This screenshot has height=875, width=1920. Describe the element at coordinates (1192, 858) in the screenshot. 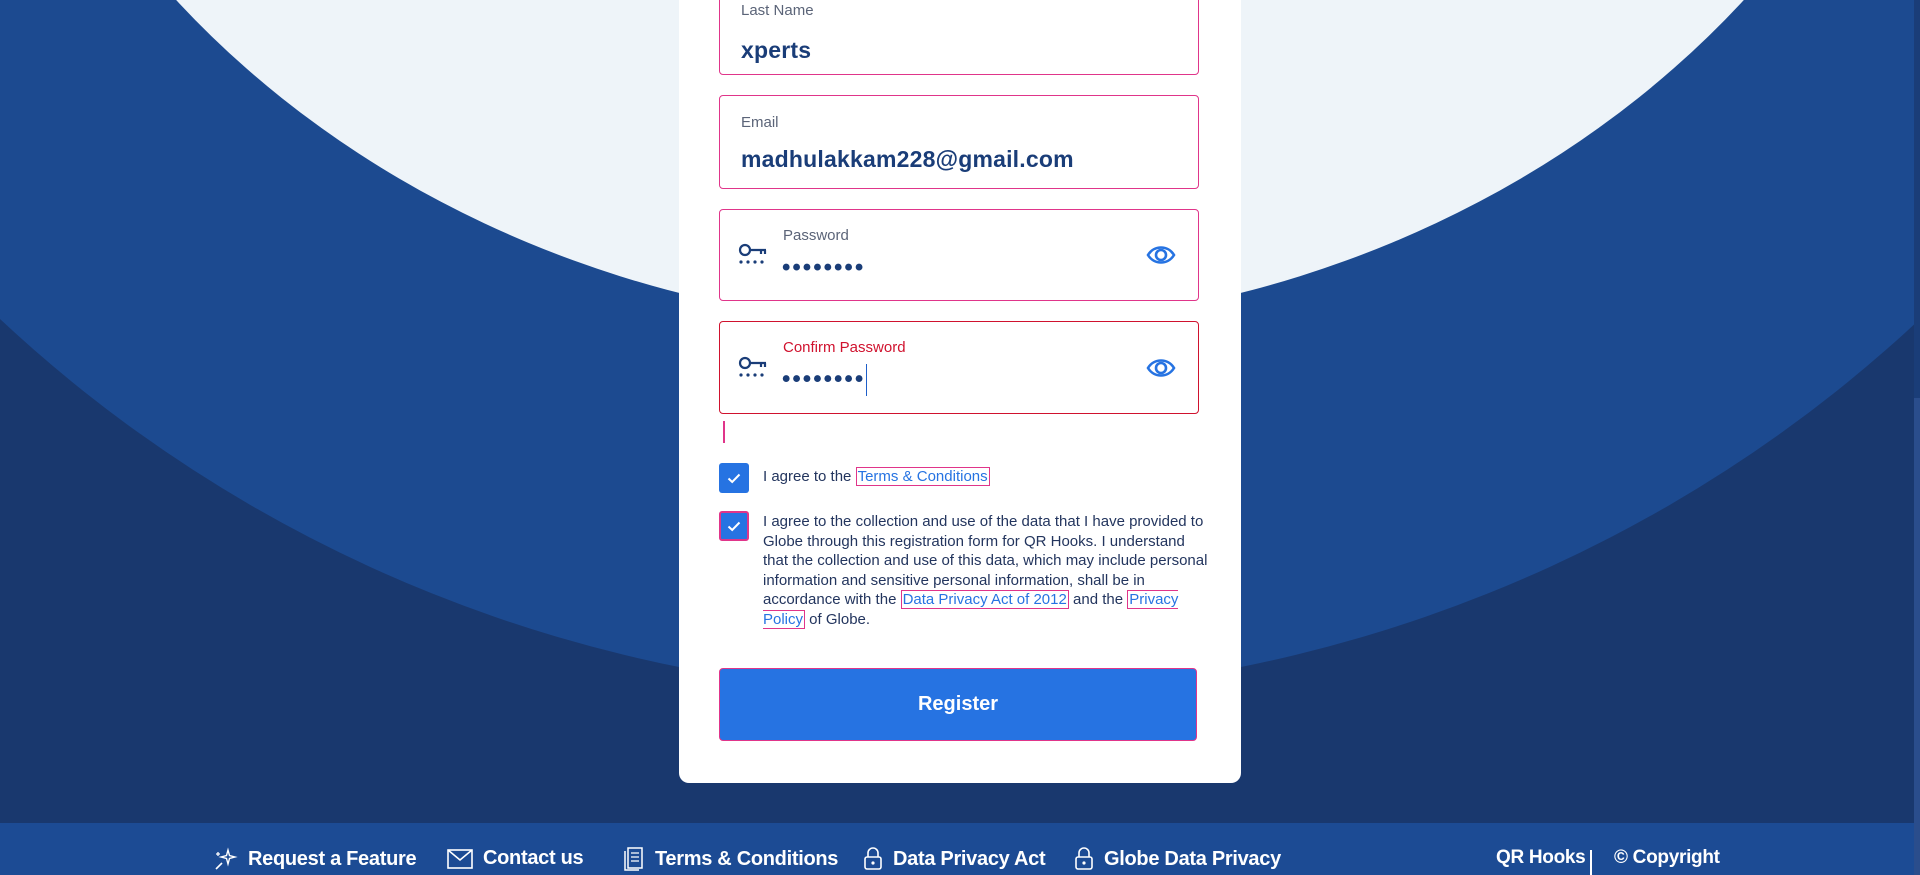

I see `footer-link-label: Globe Data Privacy` at that location.